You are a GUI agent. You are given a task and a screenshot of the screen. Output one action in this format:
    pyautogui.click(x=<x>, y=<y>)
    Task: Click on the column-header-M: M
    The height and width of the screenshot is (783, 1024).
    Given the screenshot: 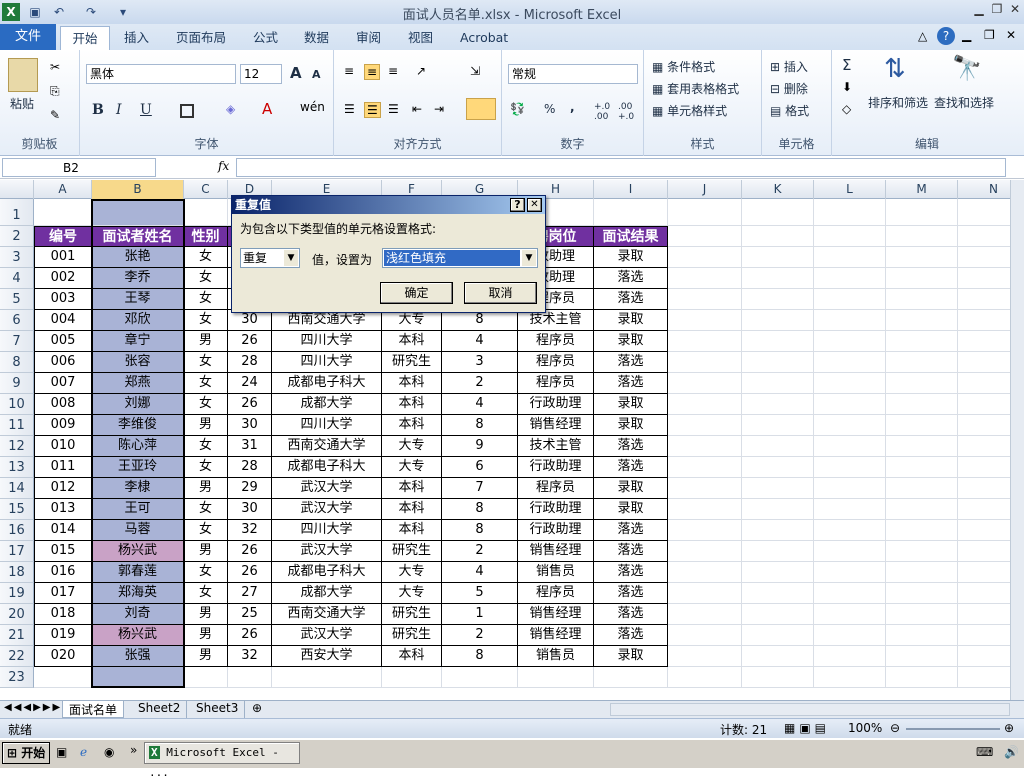 What is the action you would take?
    pyautogui.click(x=922, y=189)
    